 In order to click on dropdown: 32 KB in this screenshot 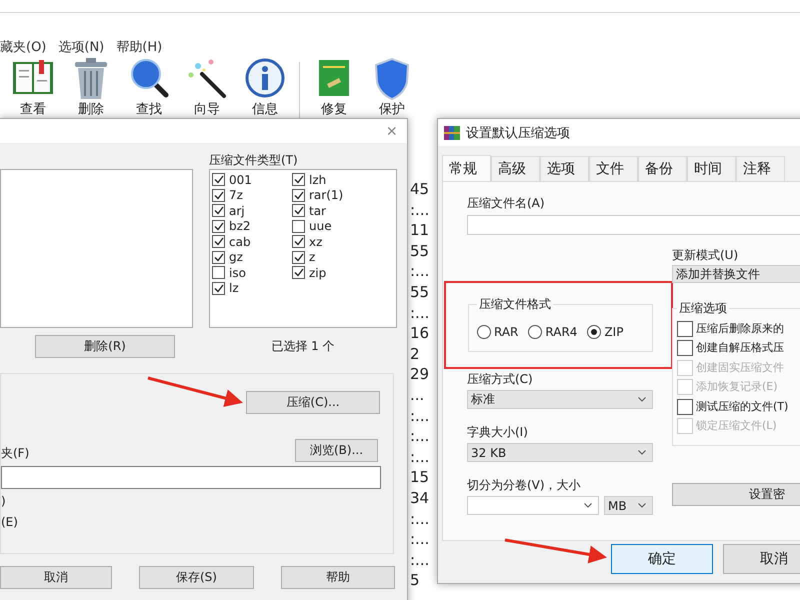, I will do `click(560, 452)`.